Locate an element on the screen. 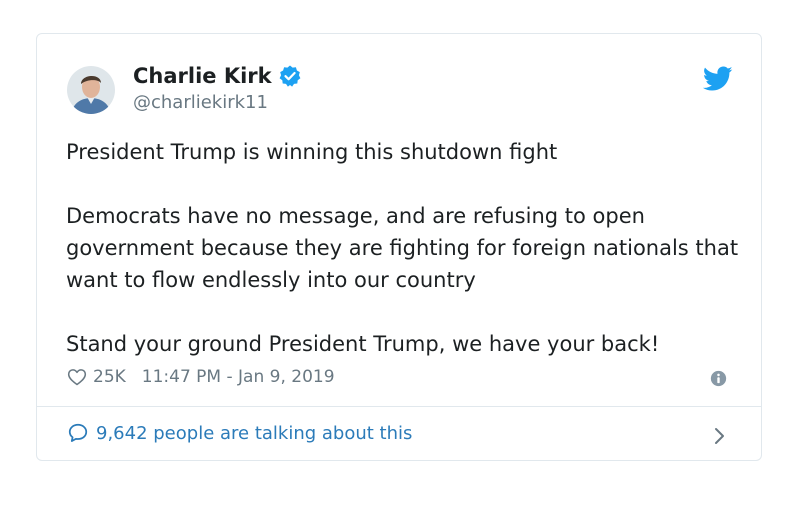 The width and height of the screenshot is (799, 513). like-count: 25K is located at coordinates (109, 377).